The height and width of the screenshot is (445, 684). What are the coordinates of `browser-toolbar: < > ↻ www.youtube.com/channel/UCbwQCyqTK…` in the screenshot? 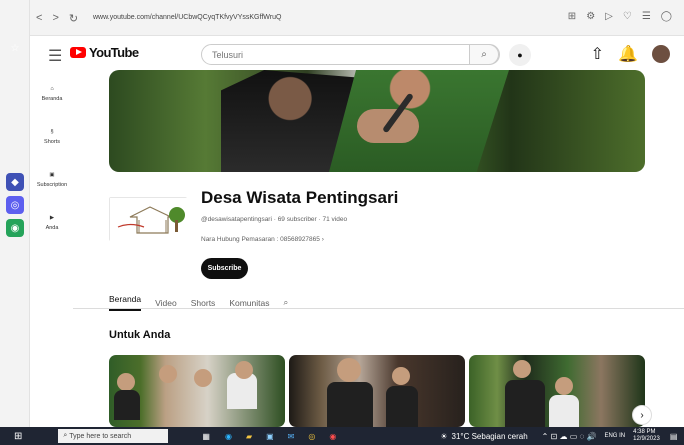 It's located at (342, 18).